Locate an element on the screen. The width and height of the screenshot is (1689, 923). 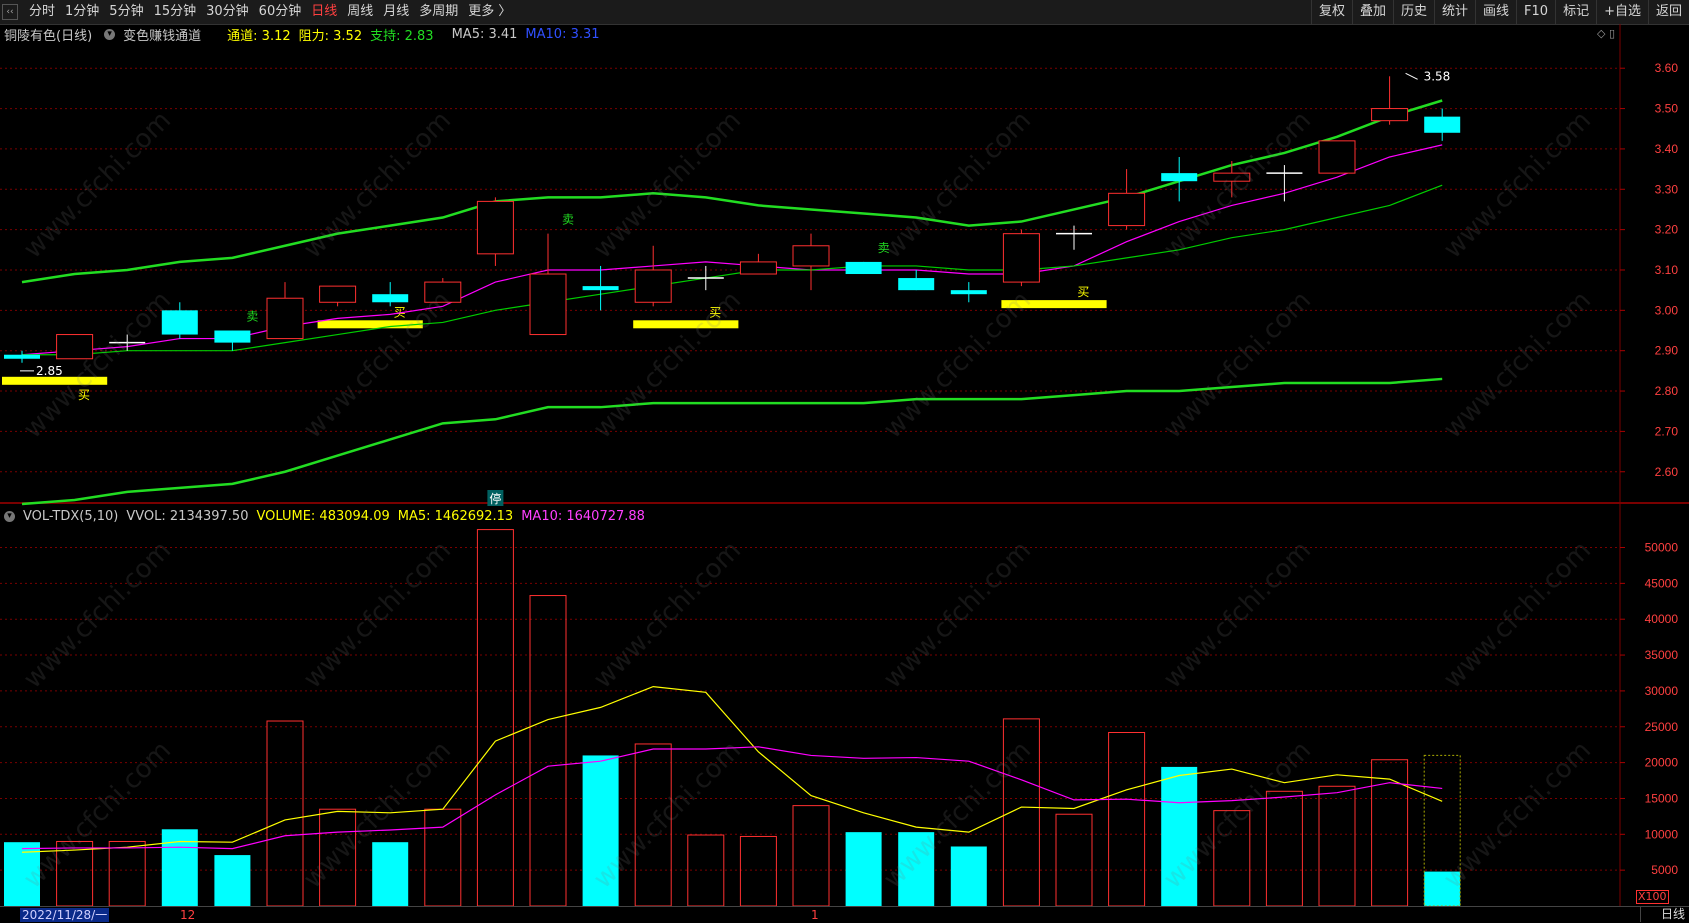
volume-tick-label: 50000 is located at coordinates (1662, 548).